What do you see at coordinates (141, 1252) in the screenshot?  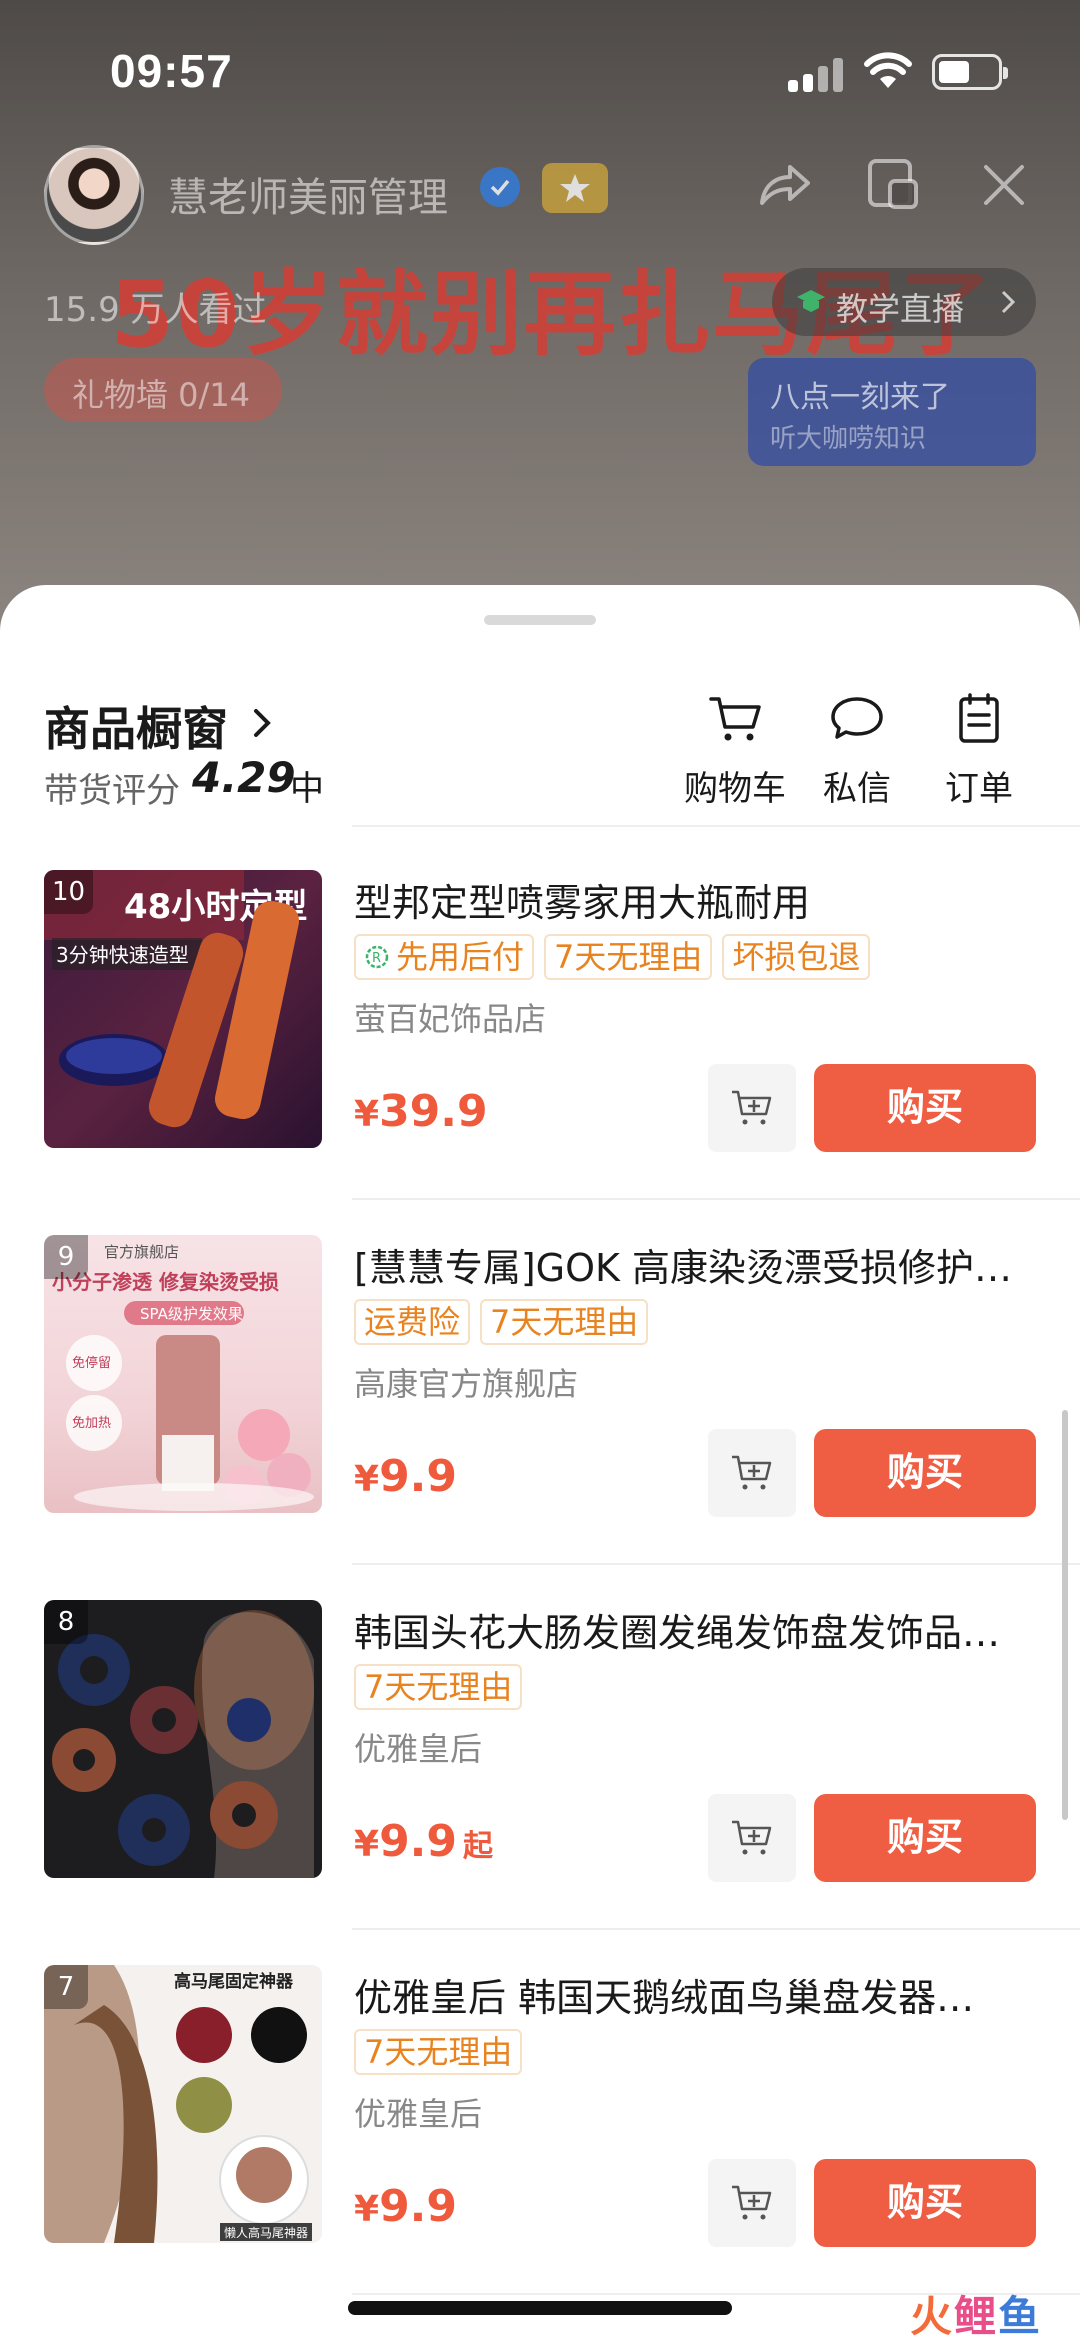 I see `thumb-text: 官方旗舰店` at bounding box center [141, 1252].